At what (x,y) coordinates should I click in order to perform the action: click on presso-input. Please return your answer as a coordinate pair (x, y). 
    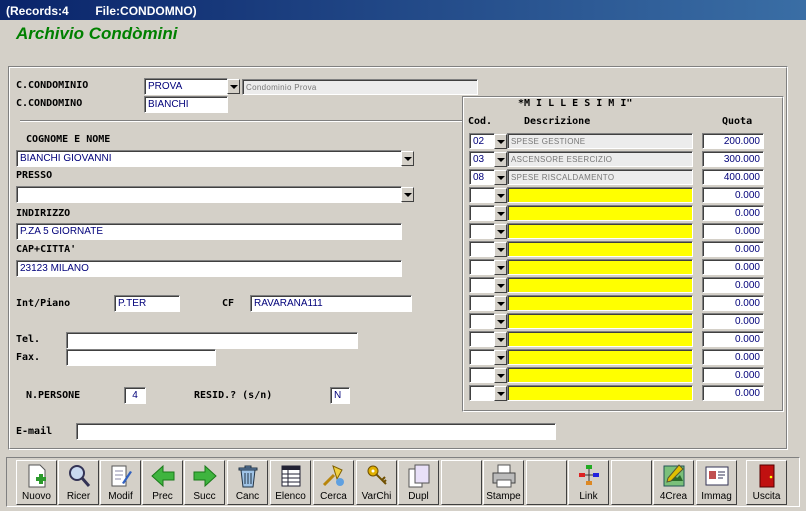
    Looking at the image, I should click on (209, 194).